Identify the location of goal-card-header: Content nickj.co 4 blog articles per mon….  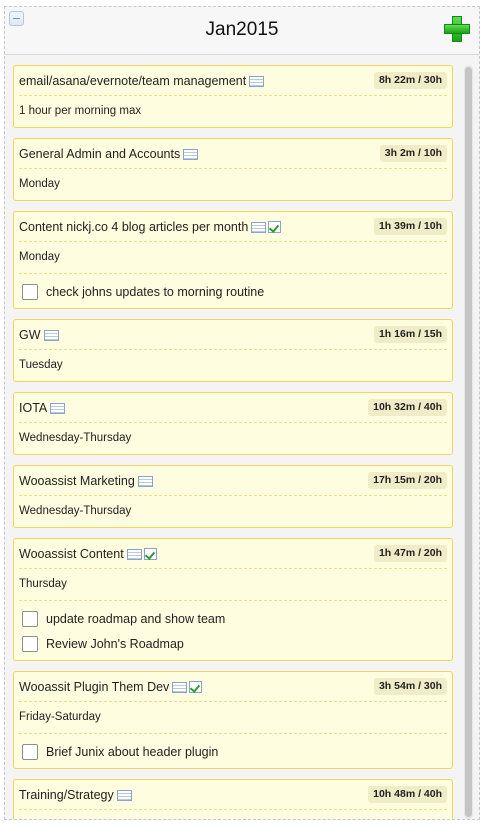
(233, 227).